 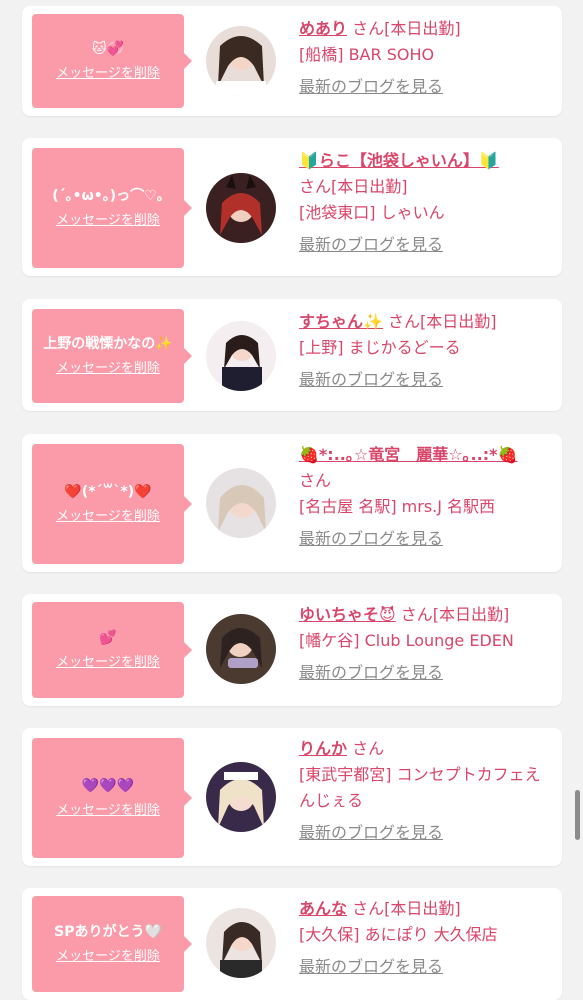 What do you see at coordinates (372, 212) in the screenshot?
I see `shop-name: [池袋東口] しゃいん` at bounding box center [372, 212].